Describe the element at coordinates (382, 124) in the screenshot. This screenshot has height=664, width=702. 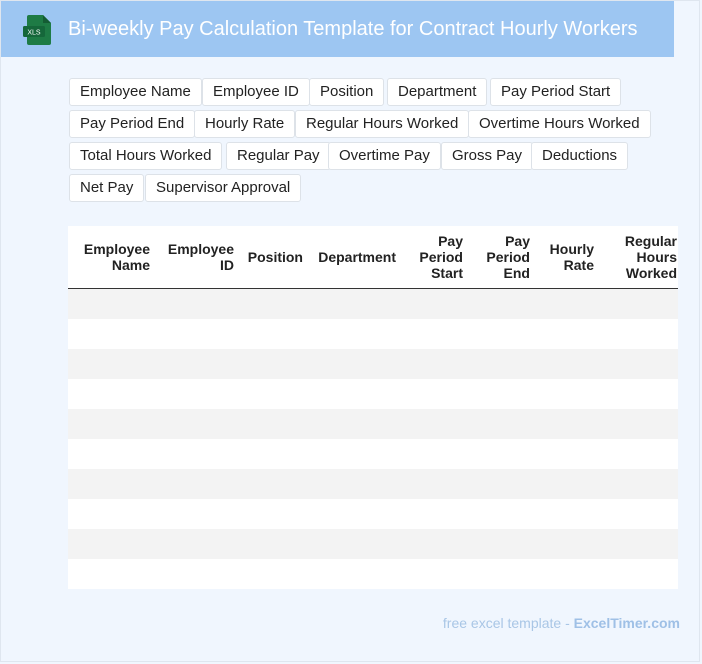
I see `field-tag: Regular Hours Worked` at that location.